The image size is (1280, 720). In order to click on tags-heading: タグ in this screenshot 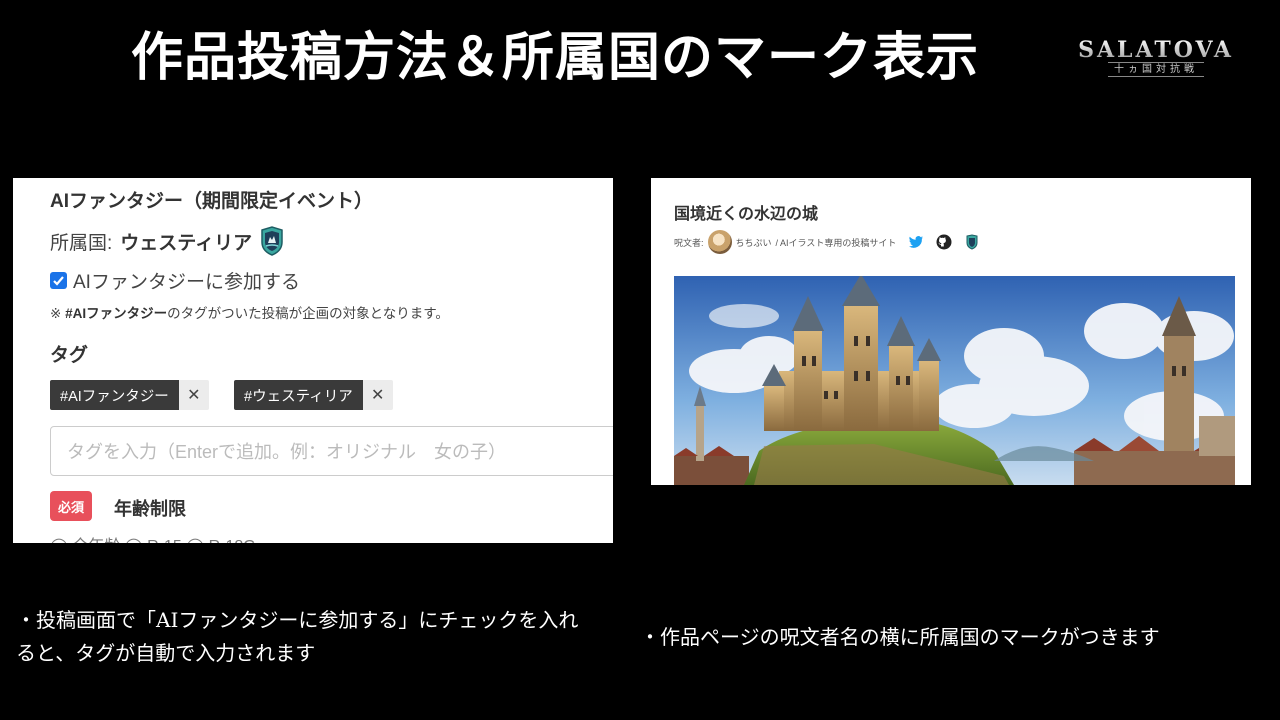, I will do `click(69, 355)`.